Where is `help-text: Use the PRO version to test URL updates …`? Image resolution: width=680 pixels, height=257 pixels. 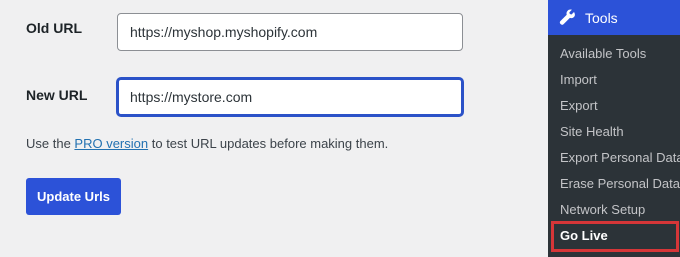 help-text: Use the PRO version to test URL updates … is located at coordinates (207, 143).